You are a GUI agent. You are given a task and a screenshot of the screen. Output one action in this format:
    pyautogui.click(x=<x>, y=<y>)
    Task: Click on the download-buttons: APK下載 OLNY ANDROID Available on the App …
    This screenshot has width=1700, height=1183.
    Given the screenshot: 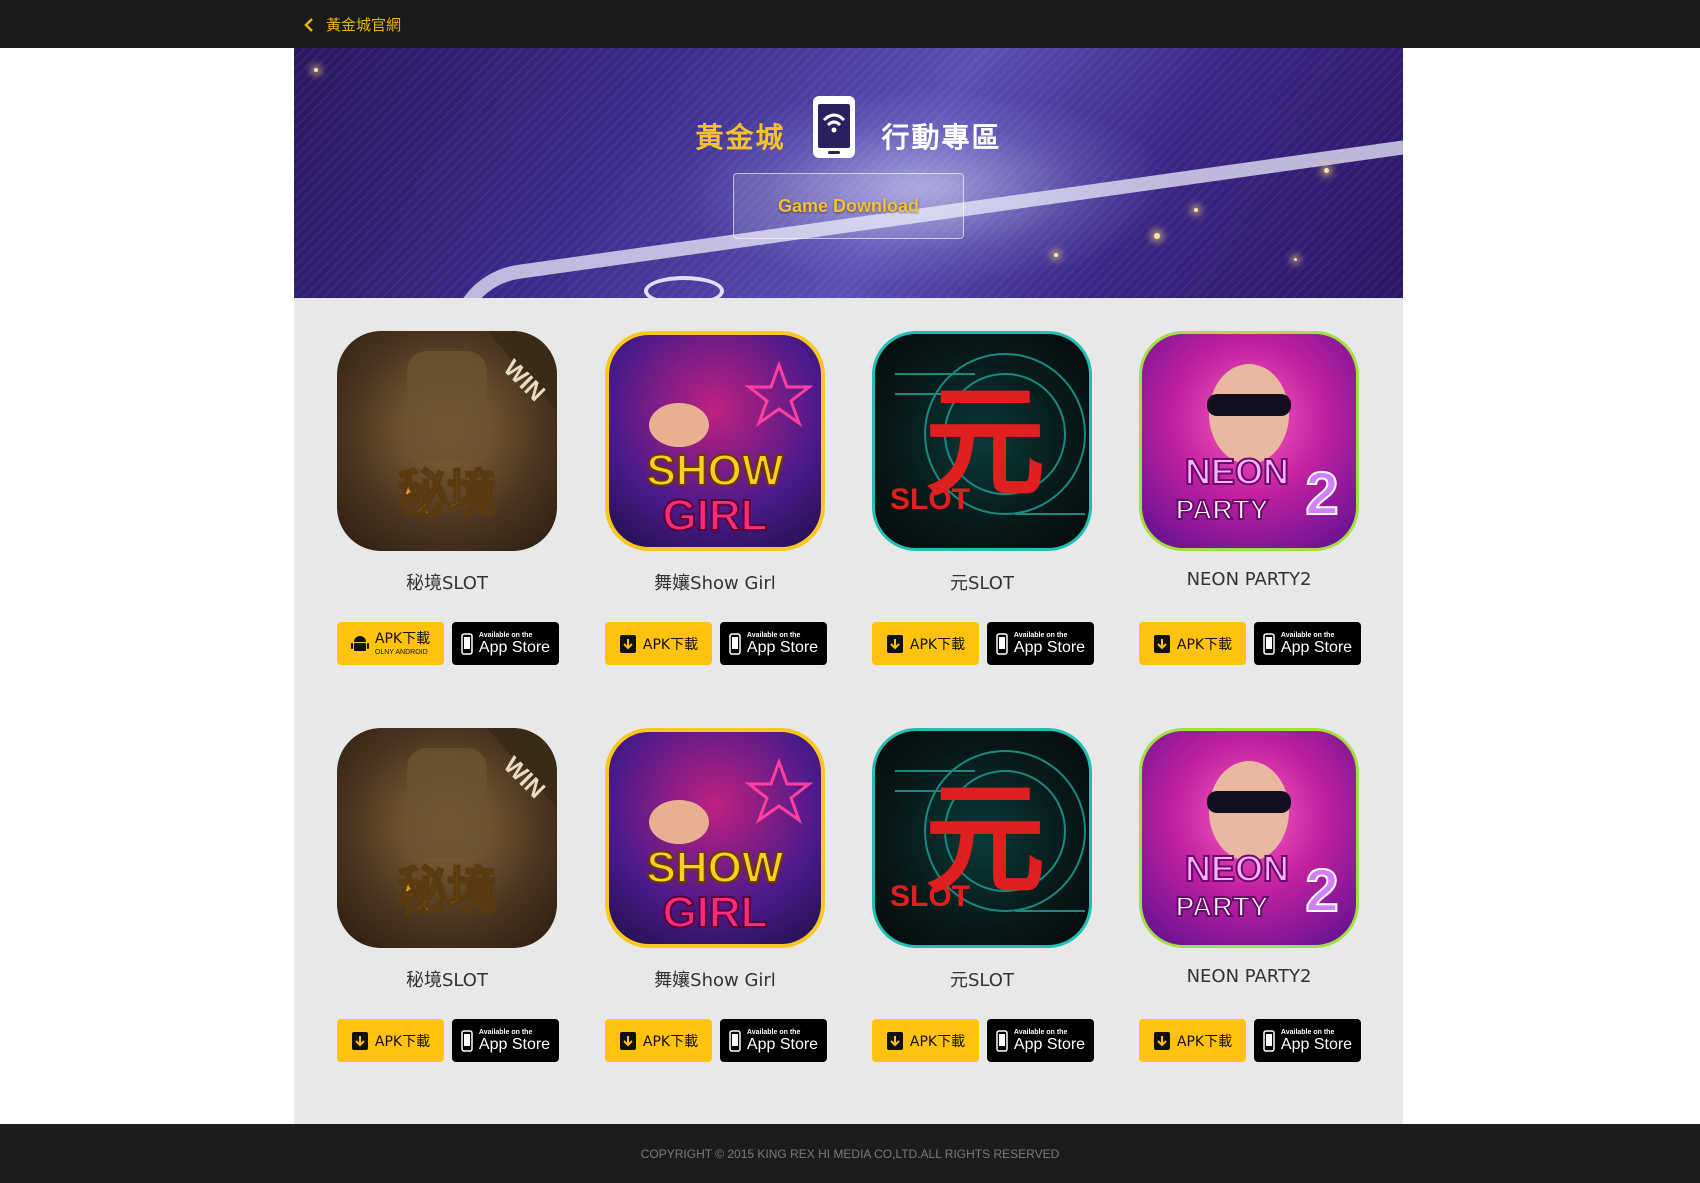 What is the action you would take?
    pyautogui.click(x=449, y=643)
    